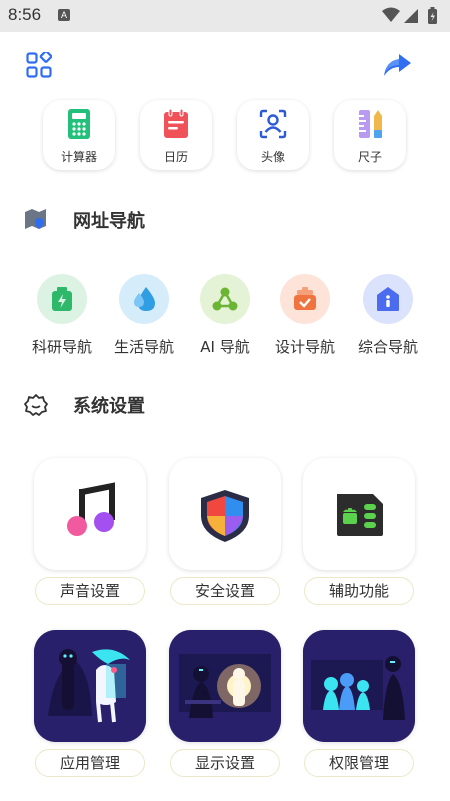  Describe the element at coordinates (304, 347) in the screenshot. I see `nav-label: 设计导航` at that location.